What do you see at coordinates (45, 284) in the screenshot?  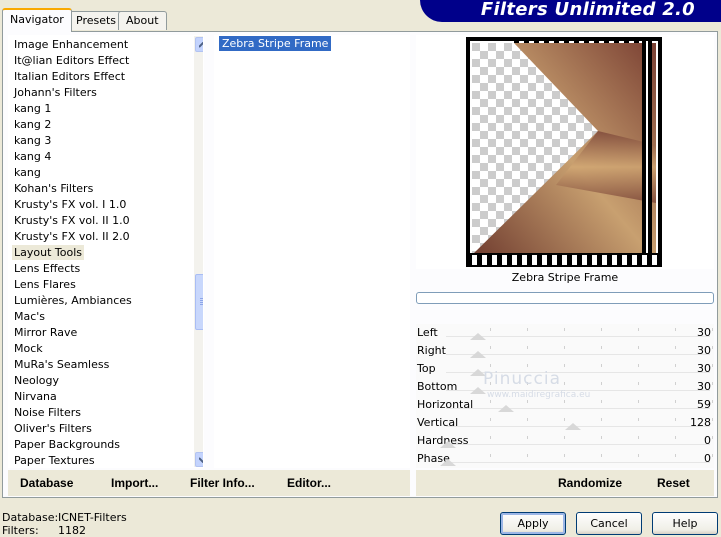 I see `category-item: Lens Flares` at bounding box center [45, 284].